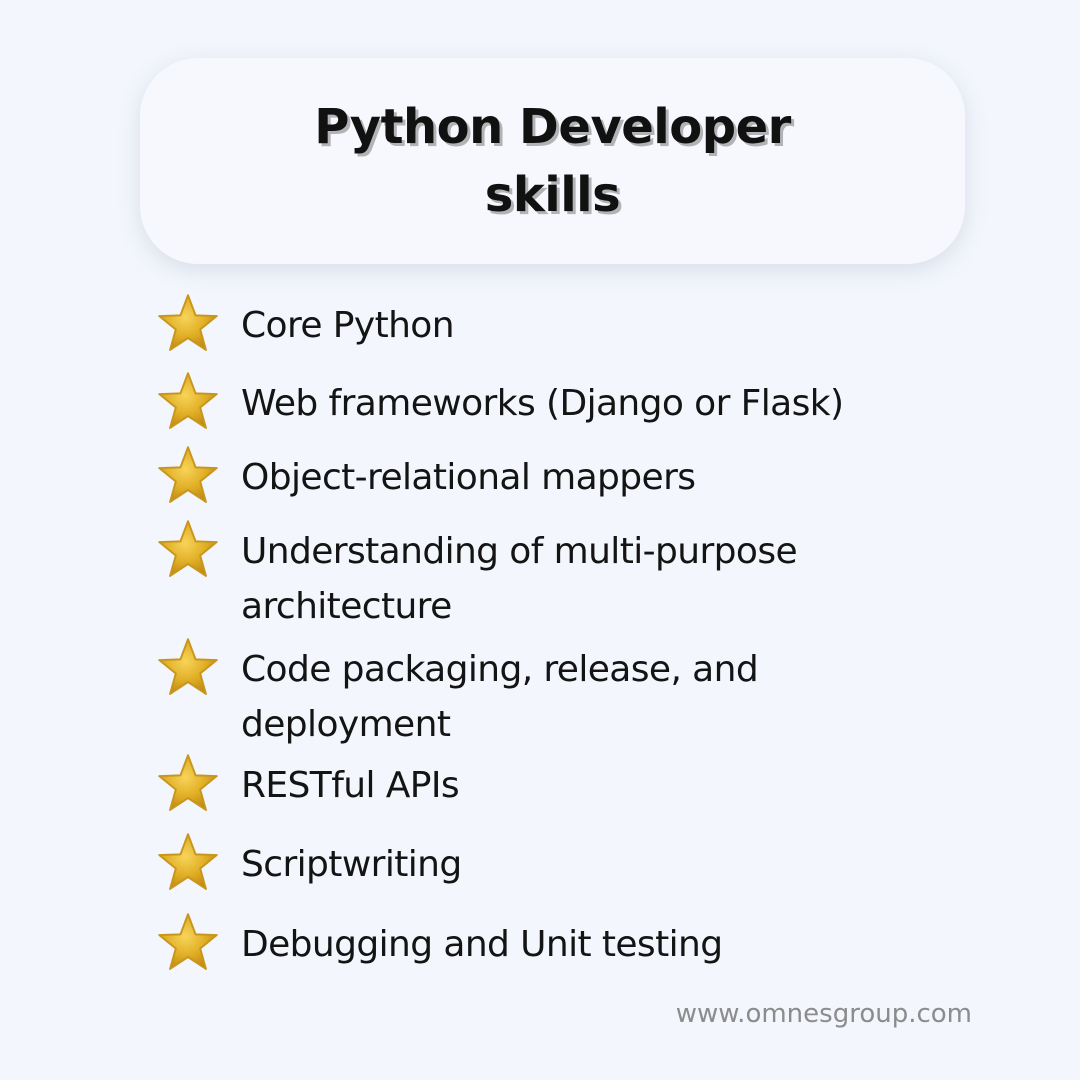  What do you see at coordinates (823, 1014) in the screenshot?
I see `website-url: www.omnesgroup.com` at bounding box center [823, 1014].